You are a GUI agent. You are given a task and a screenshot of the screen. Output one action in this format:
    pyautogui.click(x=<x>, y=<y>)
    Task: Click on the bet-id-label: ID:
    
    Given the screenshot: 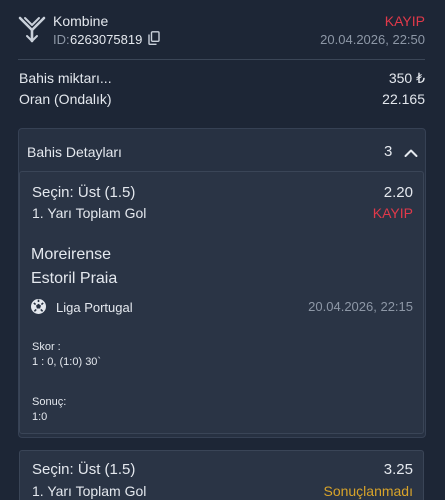 What is the action you would take?
    pyautogui.click(x=61, y=39)
    